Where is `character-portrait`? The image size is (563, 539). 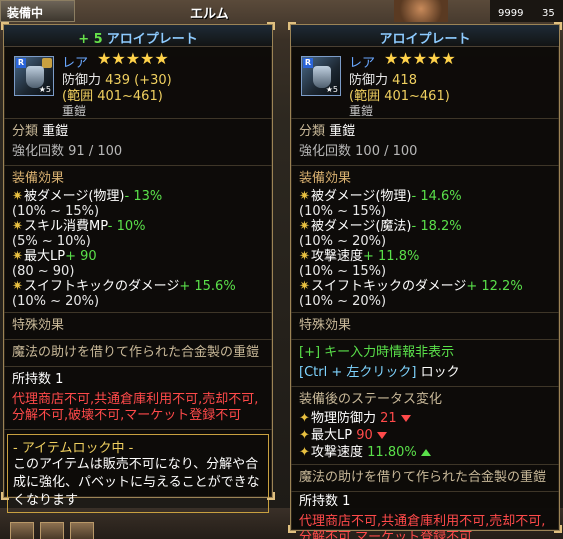 character-portrait is located at coordinates (421, 11).